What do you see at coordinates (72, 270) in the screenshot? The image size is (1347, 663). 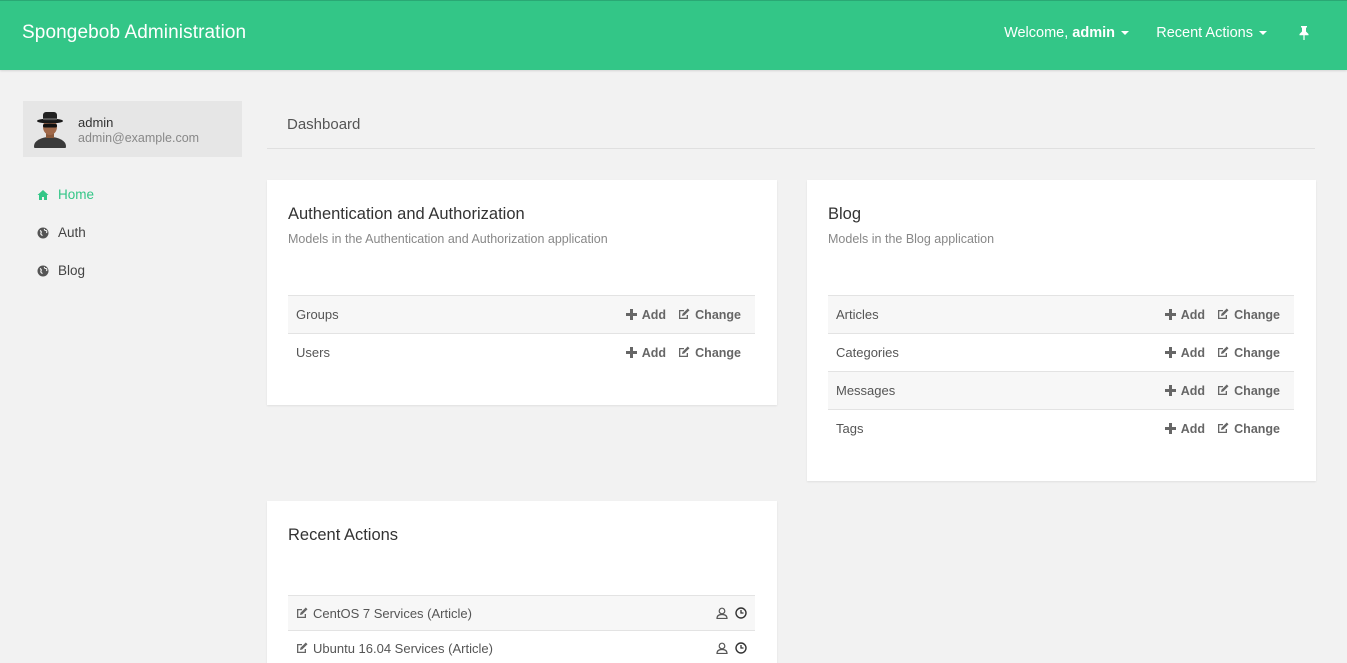 I see `sidebar-item-label: Blog` at bounding box center [72, 270].